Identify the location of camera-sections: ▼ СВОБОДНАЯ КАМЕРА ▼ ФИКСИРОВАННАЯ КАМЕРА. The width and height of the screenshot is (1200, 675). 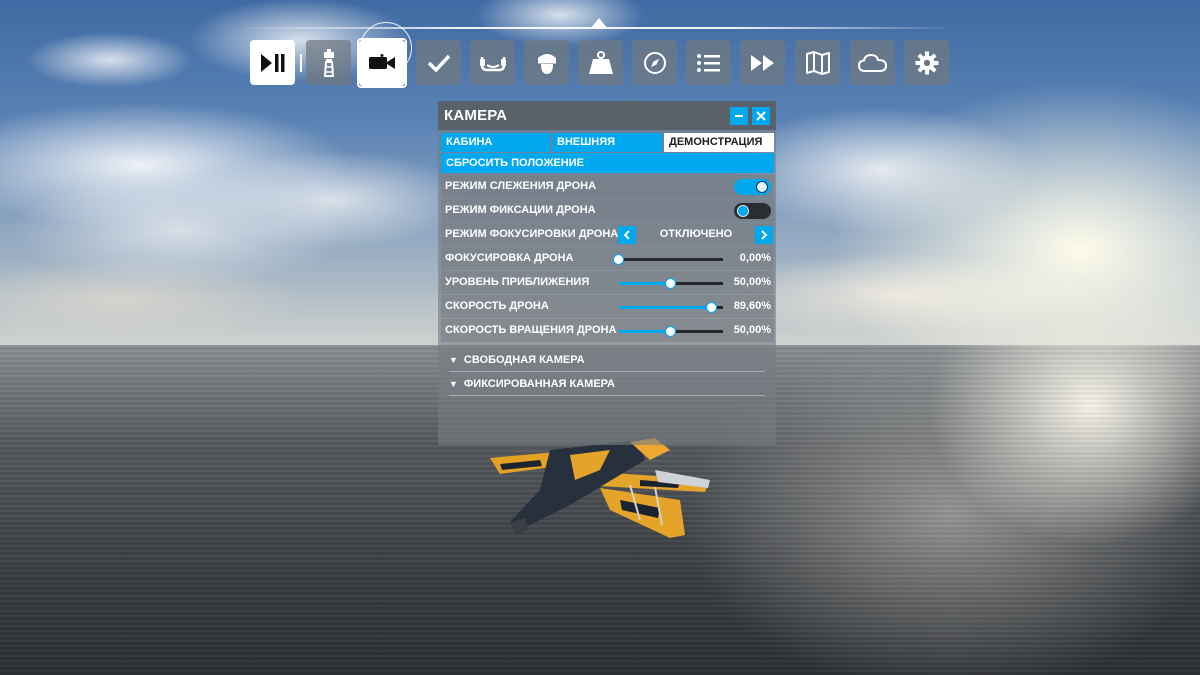
(607, 373).